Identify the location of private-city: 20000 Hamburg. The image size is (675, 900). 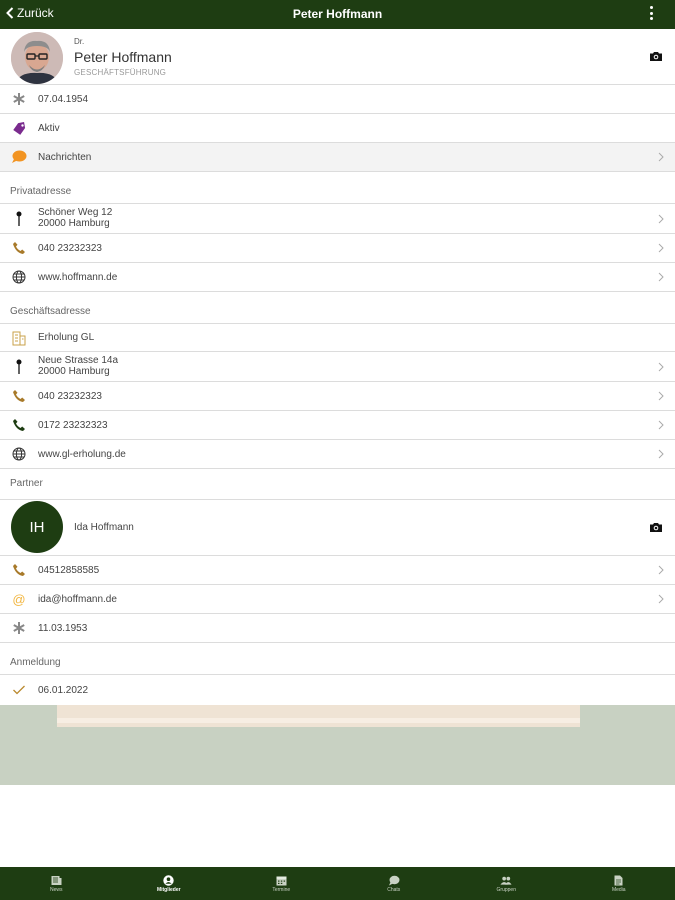
(74, 223).